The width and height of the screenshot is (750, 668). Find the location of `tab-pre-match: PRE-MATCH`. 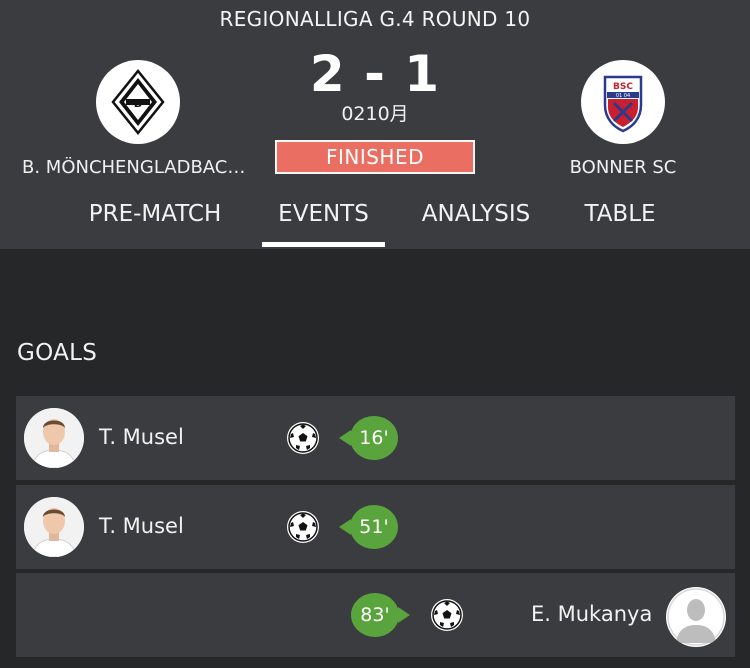

tab-pre-match: PRE-MATCH is located at coordinates (155, 222).